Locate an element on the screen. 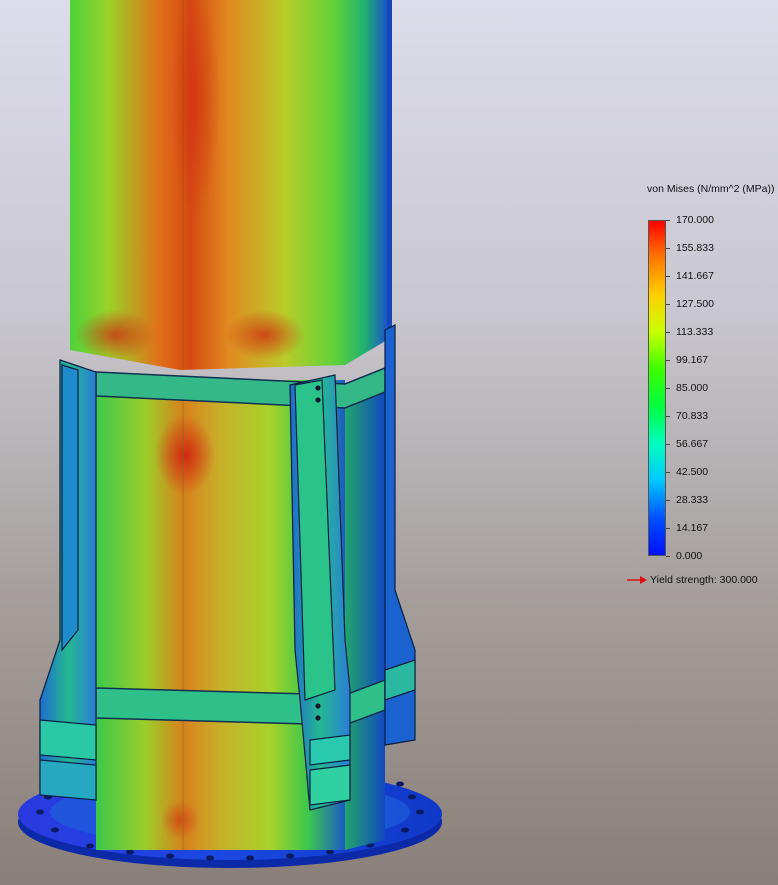 The image size is (778, 885). legend-tick-label: 113.333 is located at coordinates (695, 332).